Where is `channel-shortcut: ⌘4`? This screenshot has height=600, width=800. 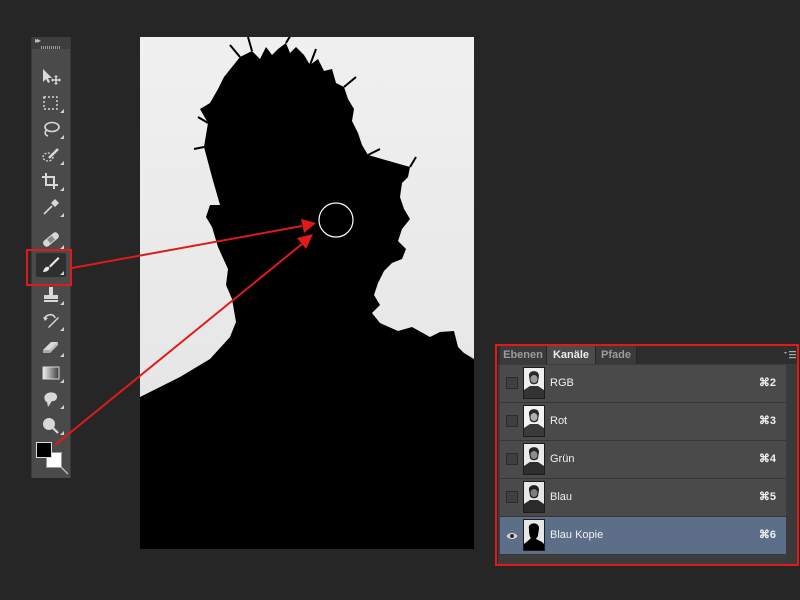
channel-shortcut: ⌘4 is located at coordinates (767, 459).